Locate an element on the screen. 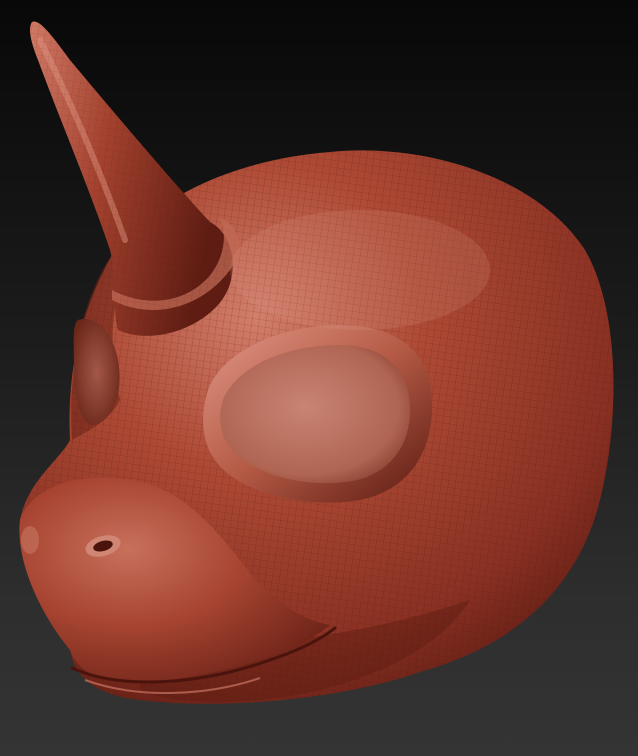  cheek-highlight is located at coordinates (360, 270).